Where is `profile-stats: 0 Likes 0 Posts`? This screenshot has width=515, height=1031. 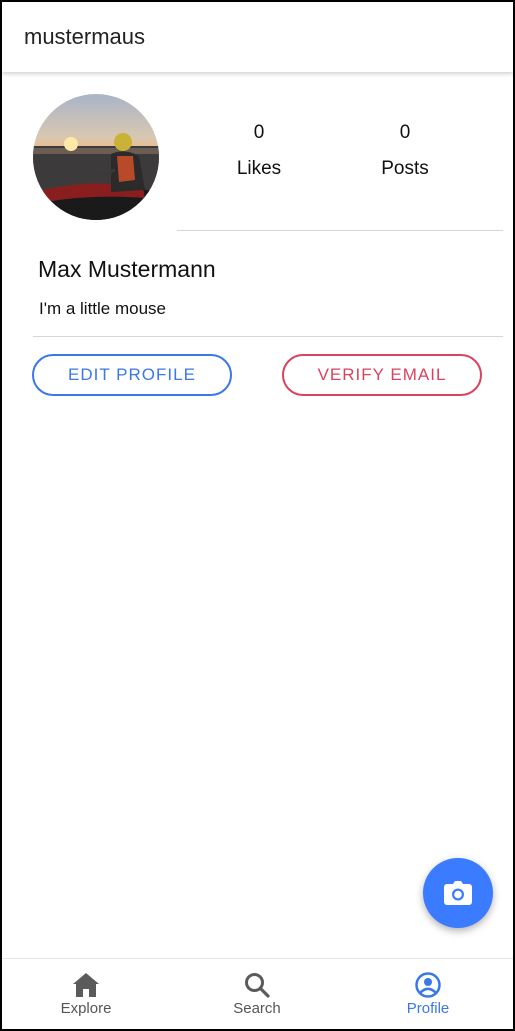
profile-stats: 0 Likes 0 Posts is located at coordinates (340, 176).